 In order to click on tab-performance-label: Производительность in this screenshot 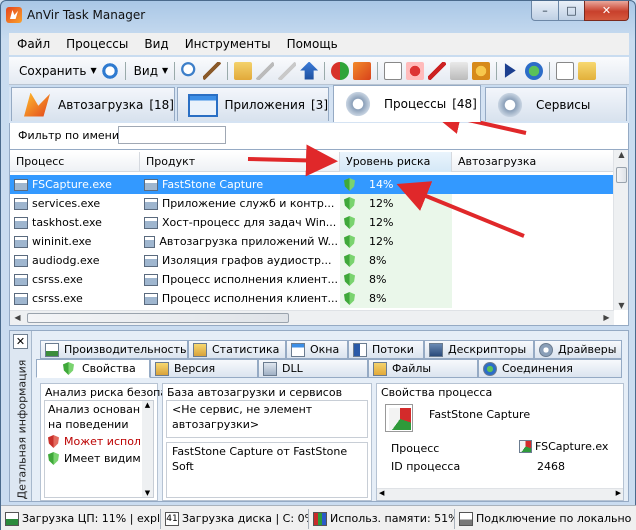, I will do `click(125, 349)`.